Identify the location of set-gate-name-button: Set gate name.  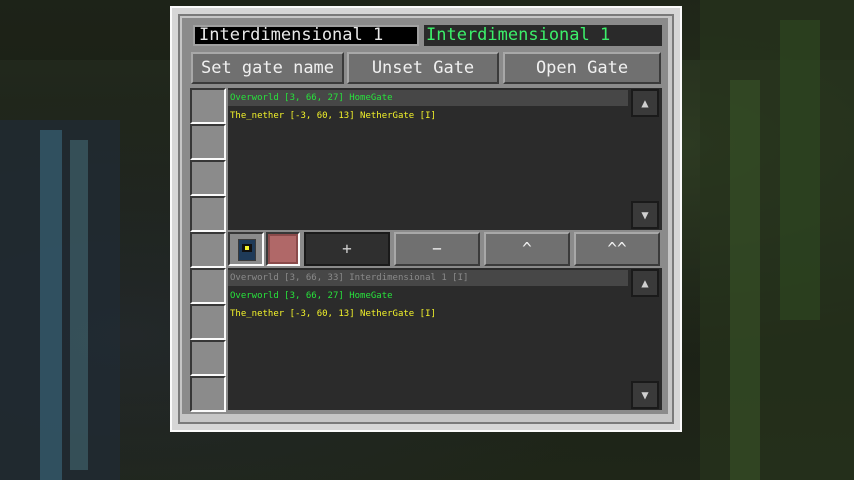
(267, 68).